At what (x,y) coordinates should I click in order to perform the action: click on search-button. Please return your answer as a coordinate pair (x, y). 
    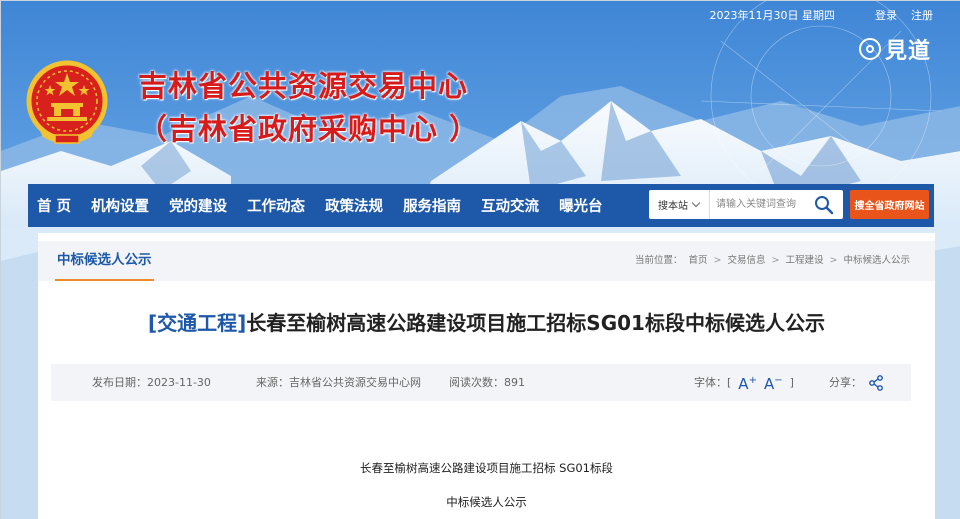
    Looking at the image, I should click on (824, 204).